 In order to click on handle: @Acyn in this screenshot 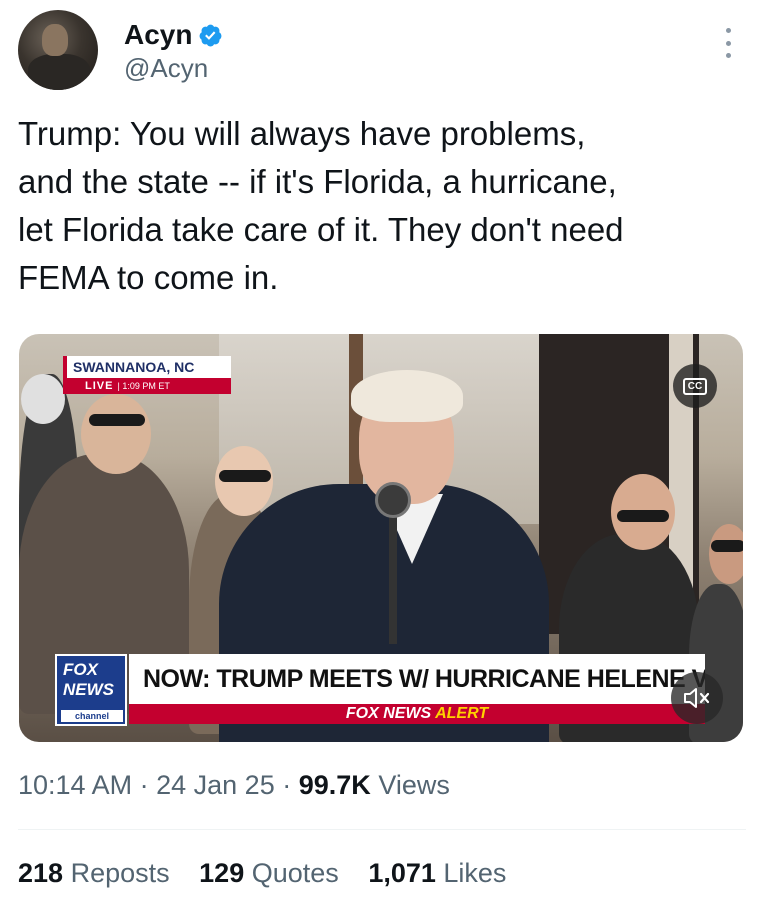, I will do `click(166, 68)`.